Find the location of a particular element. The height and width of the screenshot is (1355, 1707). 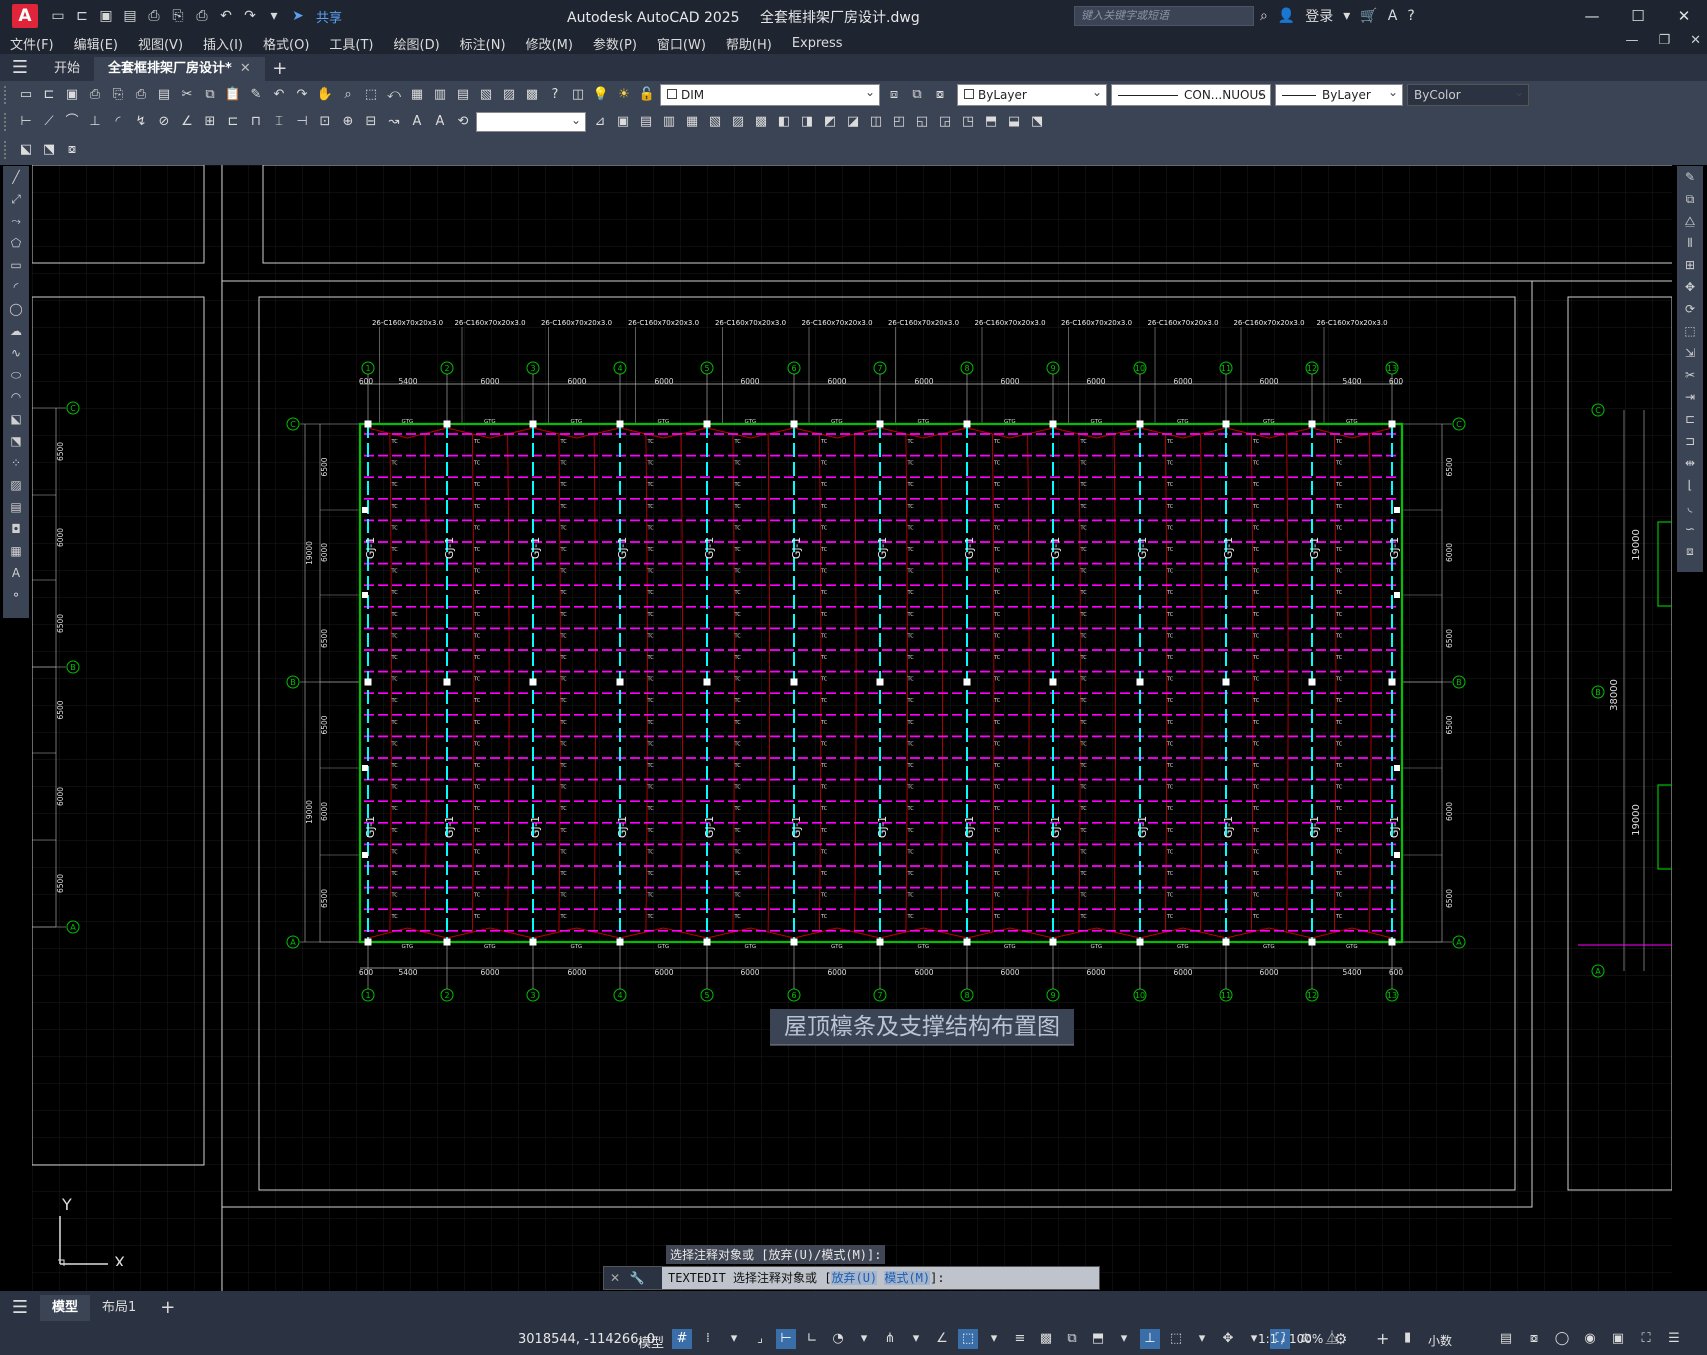

redo-icon: ↷ is located at coordinates (302, 95).